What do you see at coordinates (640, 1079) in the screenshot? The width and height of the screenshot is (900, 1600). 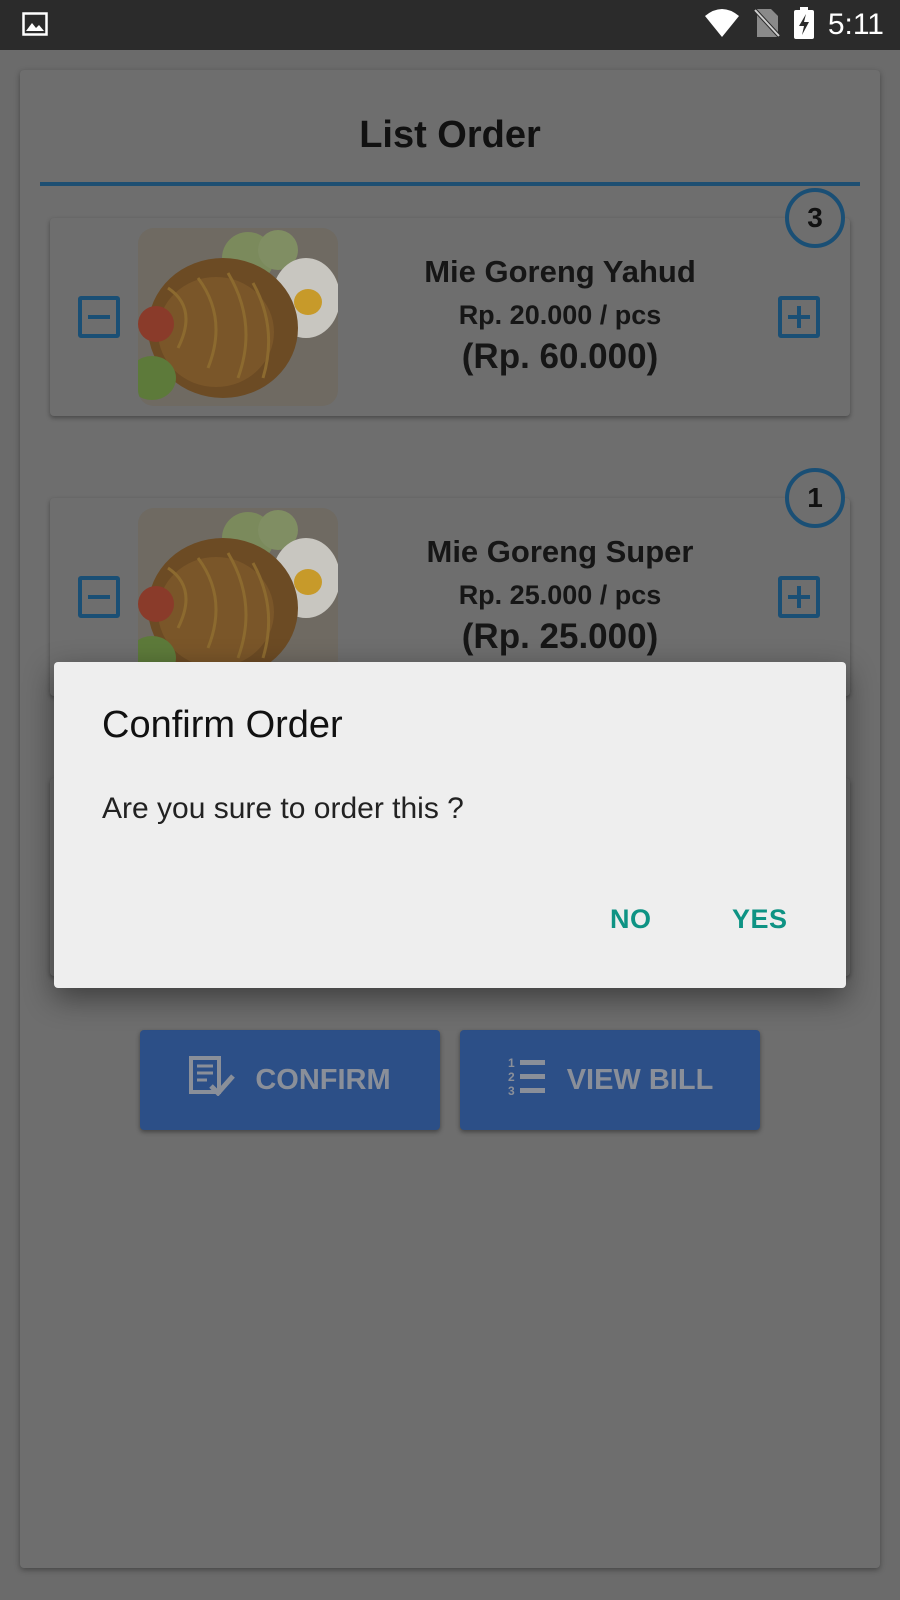 I see `view-bill-button-label: VIEW BILL` at bounding box center [640, 1079].